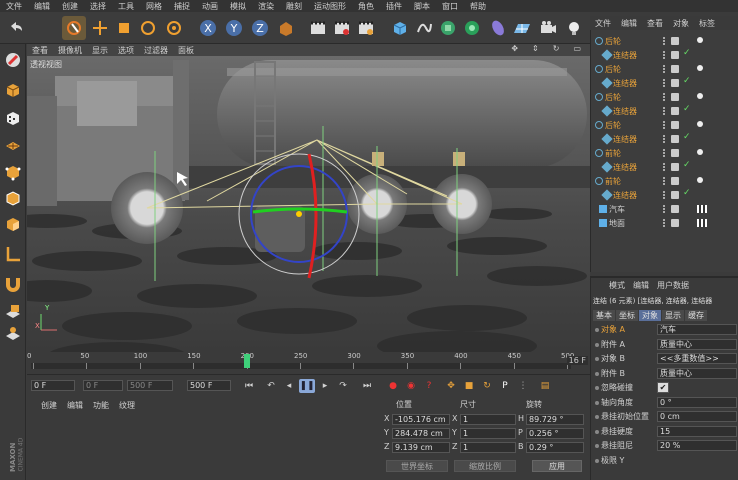  Describe the element at coordinates (421, 419) in the screenshot. I see `position-field: -105.176 cm` at that location.